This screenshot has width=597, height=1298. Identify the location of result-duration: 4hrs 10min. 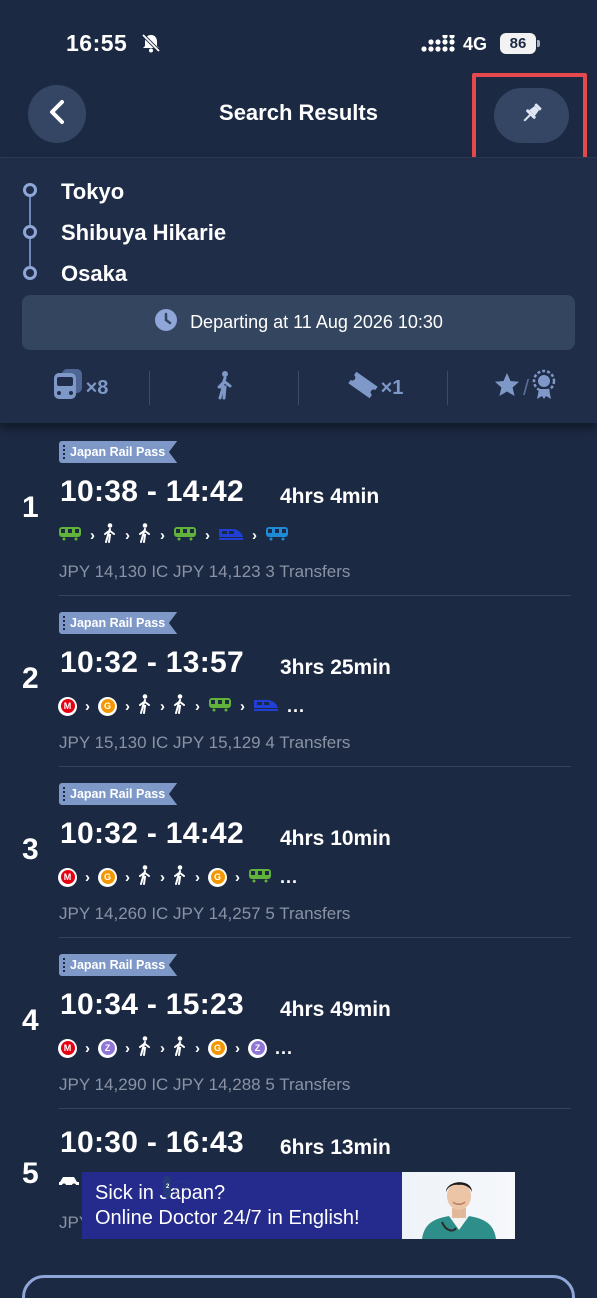
(335, 838).